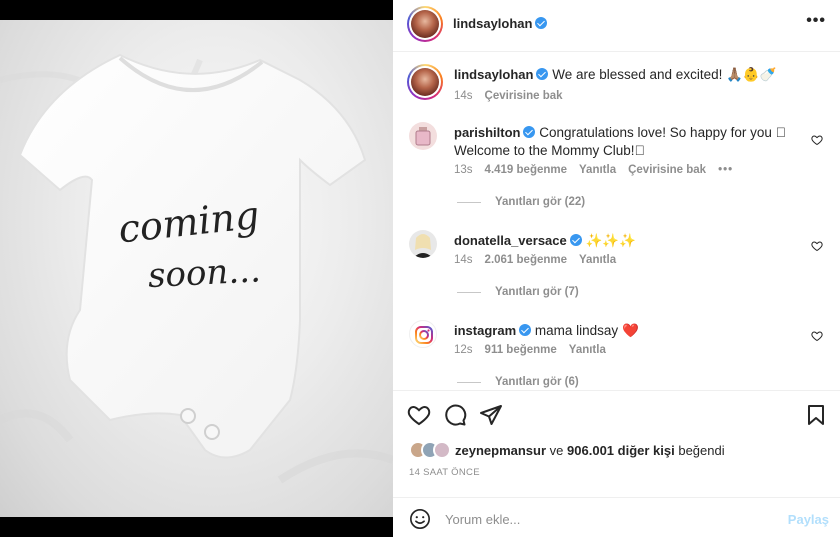 Image resolution: width=840 pixels, height=537 pixels. Describe the element at coordinates (463, 170) in the screenshot. I see `comment-time: 13s` at that location.